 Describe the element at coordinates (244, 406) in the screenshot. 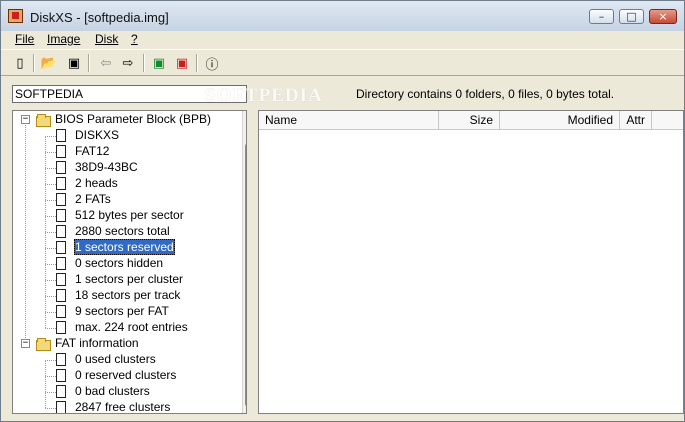

I see `scroll-down-icon: ▼` at that location.